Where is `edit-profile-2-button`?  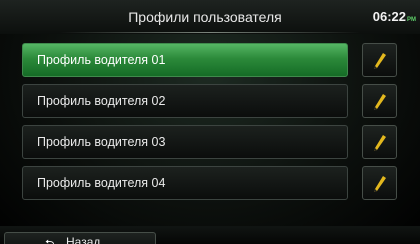 edit-profile-2-button is located at coordinates (379, 101).